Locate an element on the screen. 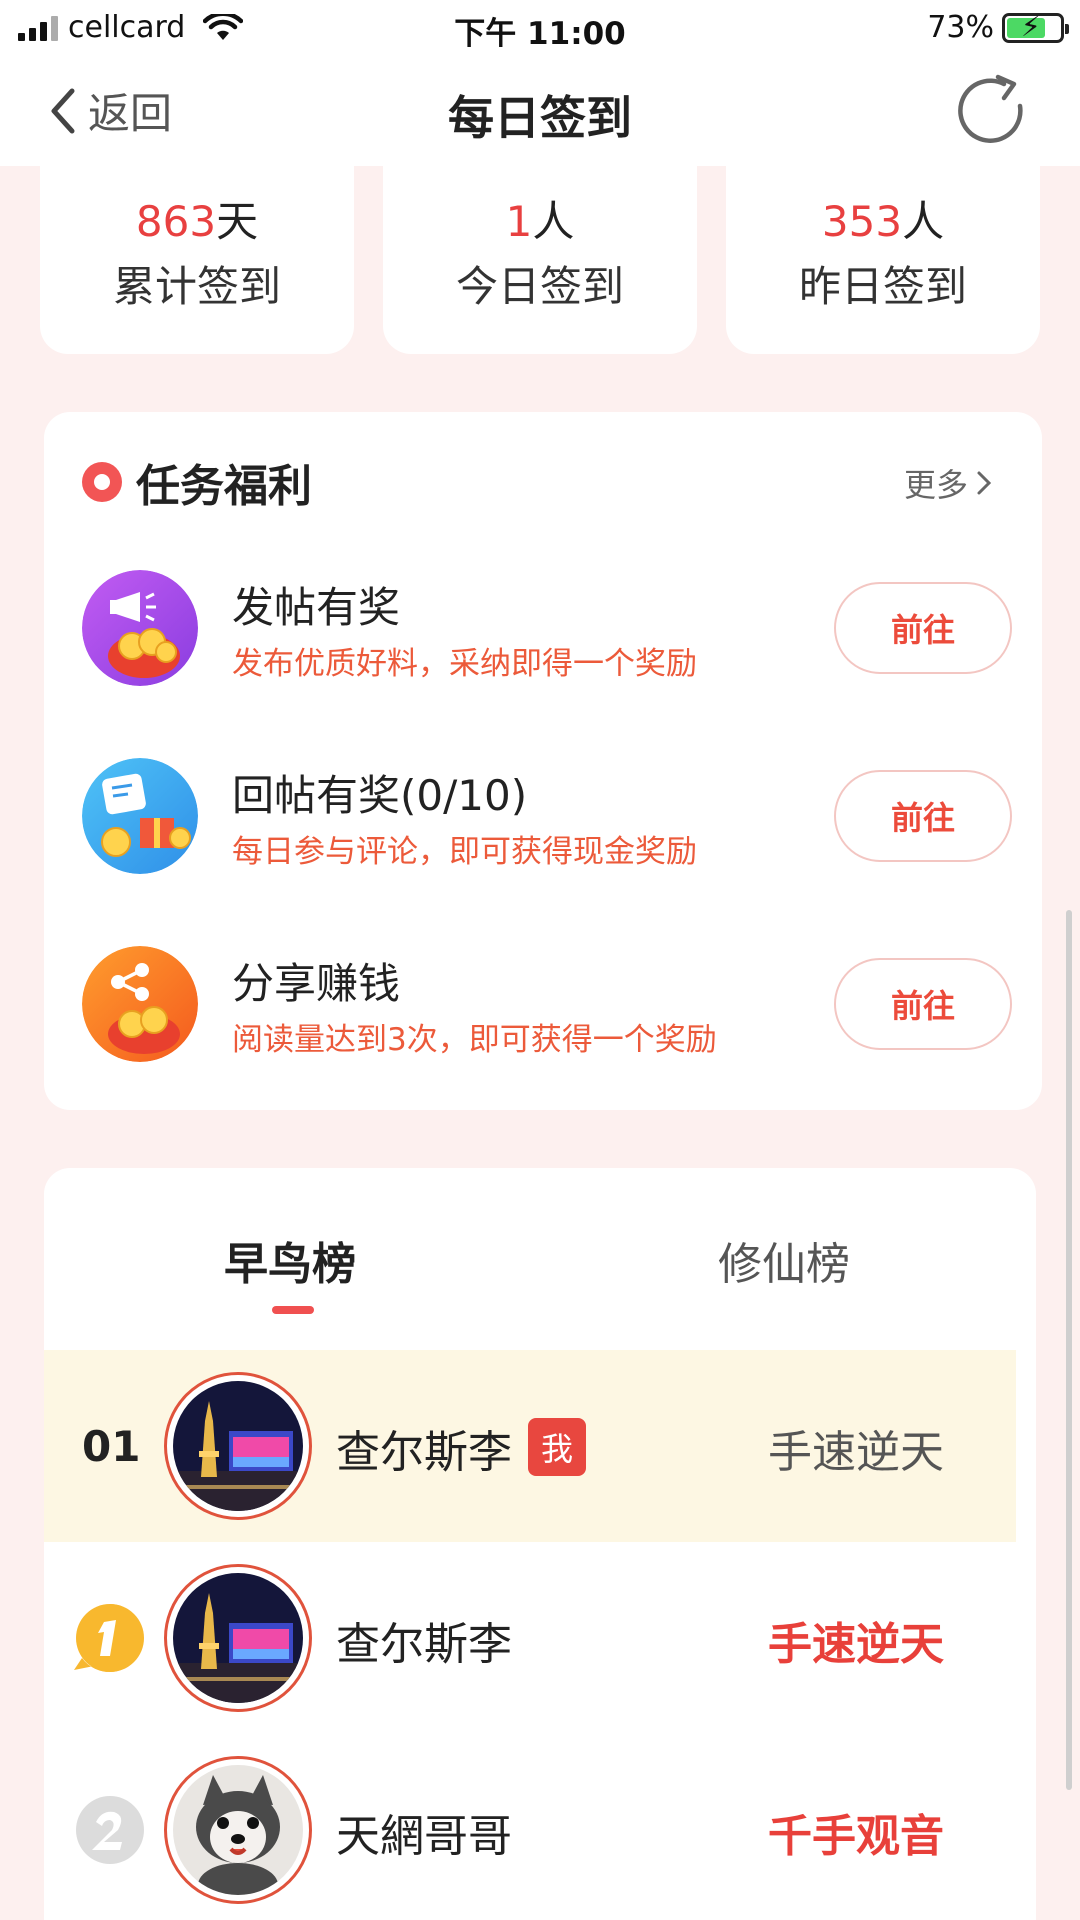  status-time: 下午 11:00 is located at coordinates (540, 34).